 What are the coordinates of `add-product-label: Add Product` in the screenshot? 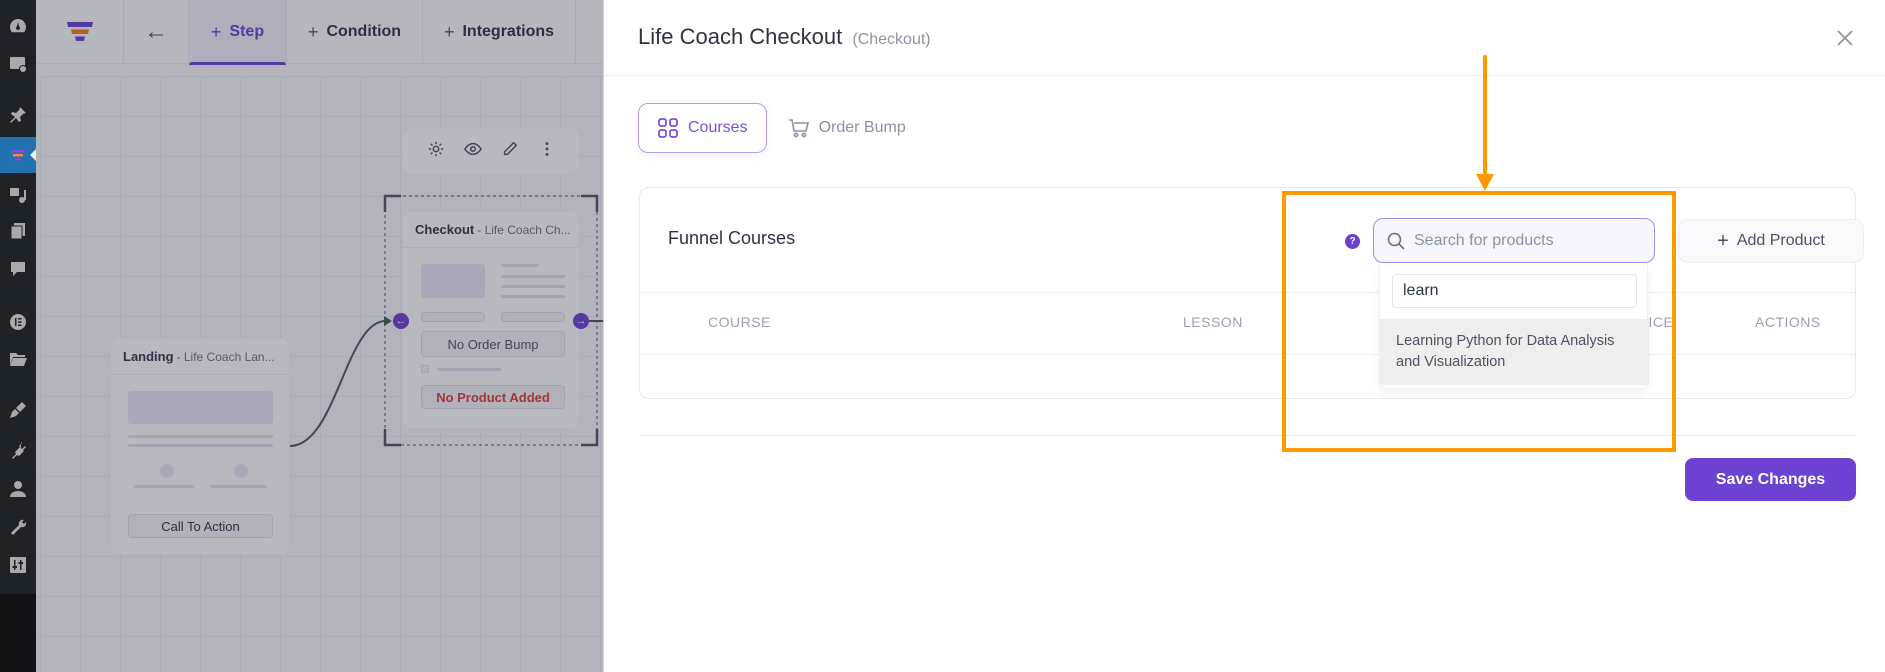 It's located at (1780, 240).